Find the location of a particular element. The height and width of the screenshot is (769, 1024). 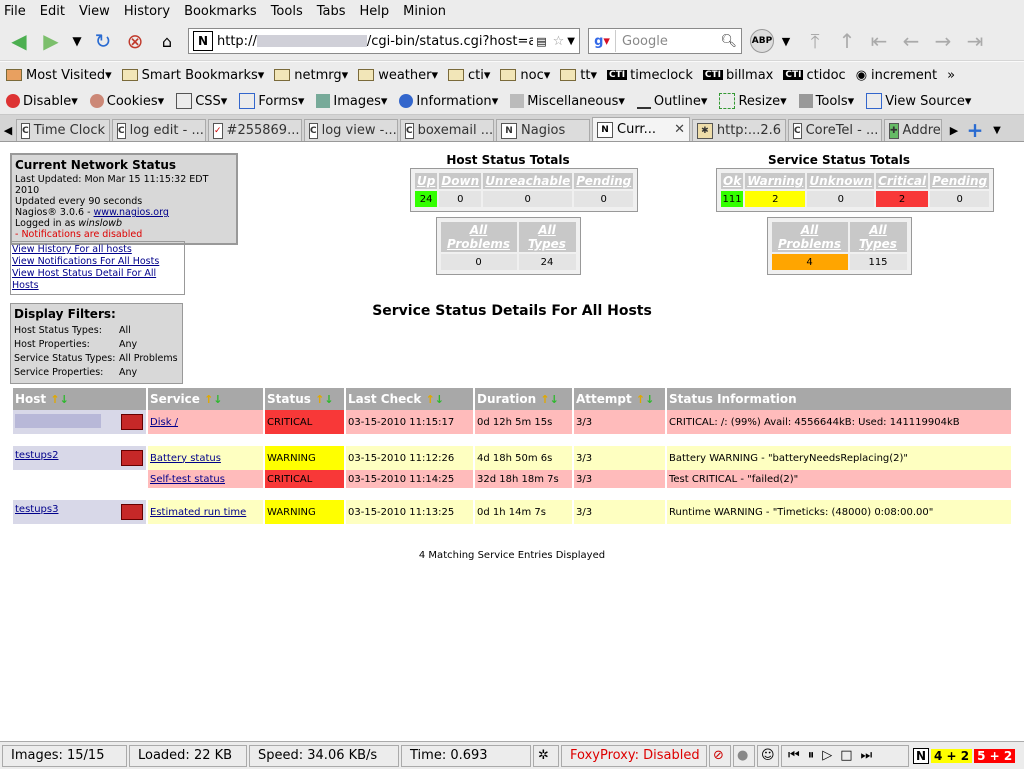

close-tab-icon: ✕ is located at coordinates (679, 129).